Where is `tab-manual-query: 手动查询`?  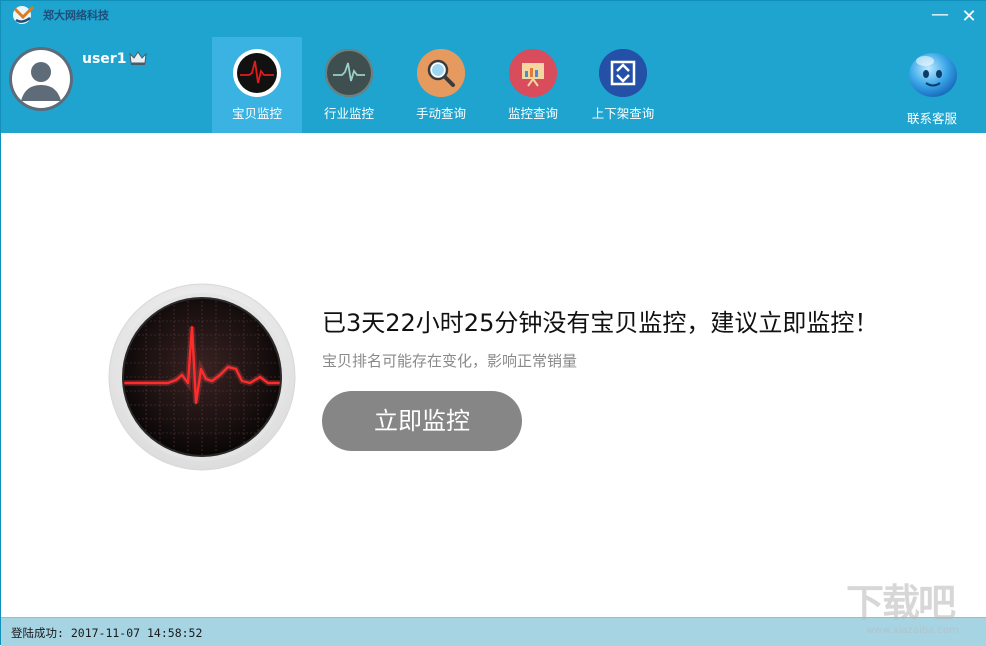
tab-manual-query: 手动查询 is located at coordinates (441, 85).